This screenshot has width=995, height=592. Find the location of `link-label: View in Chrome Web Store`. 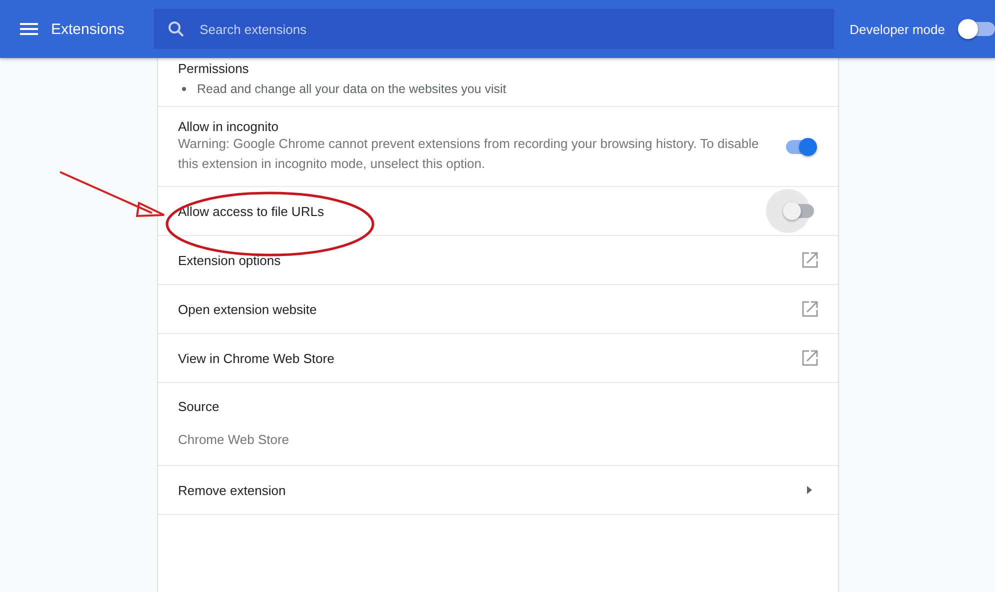

link-label: View in Chrome Web Store is located at coordinates (256, 358).